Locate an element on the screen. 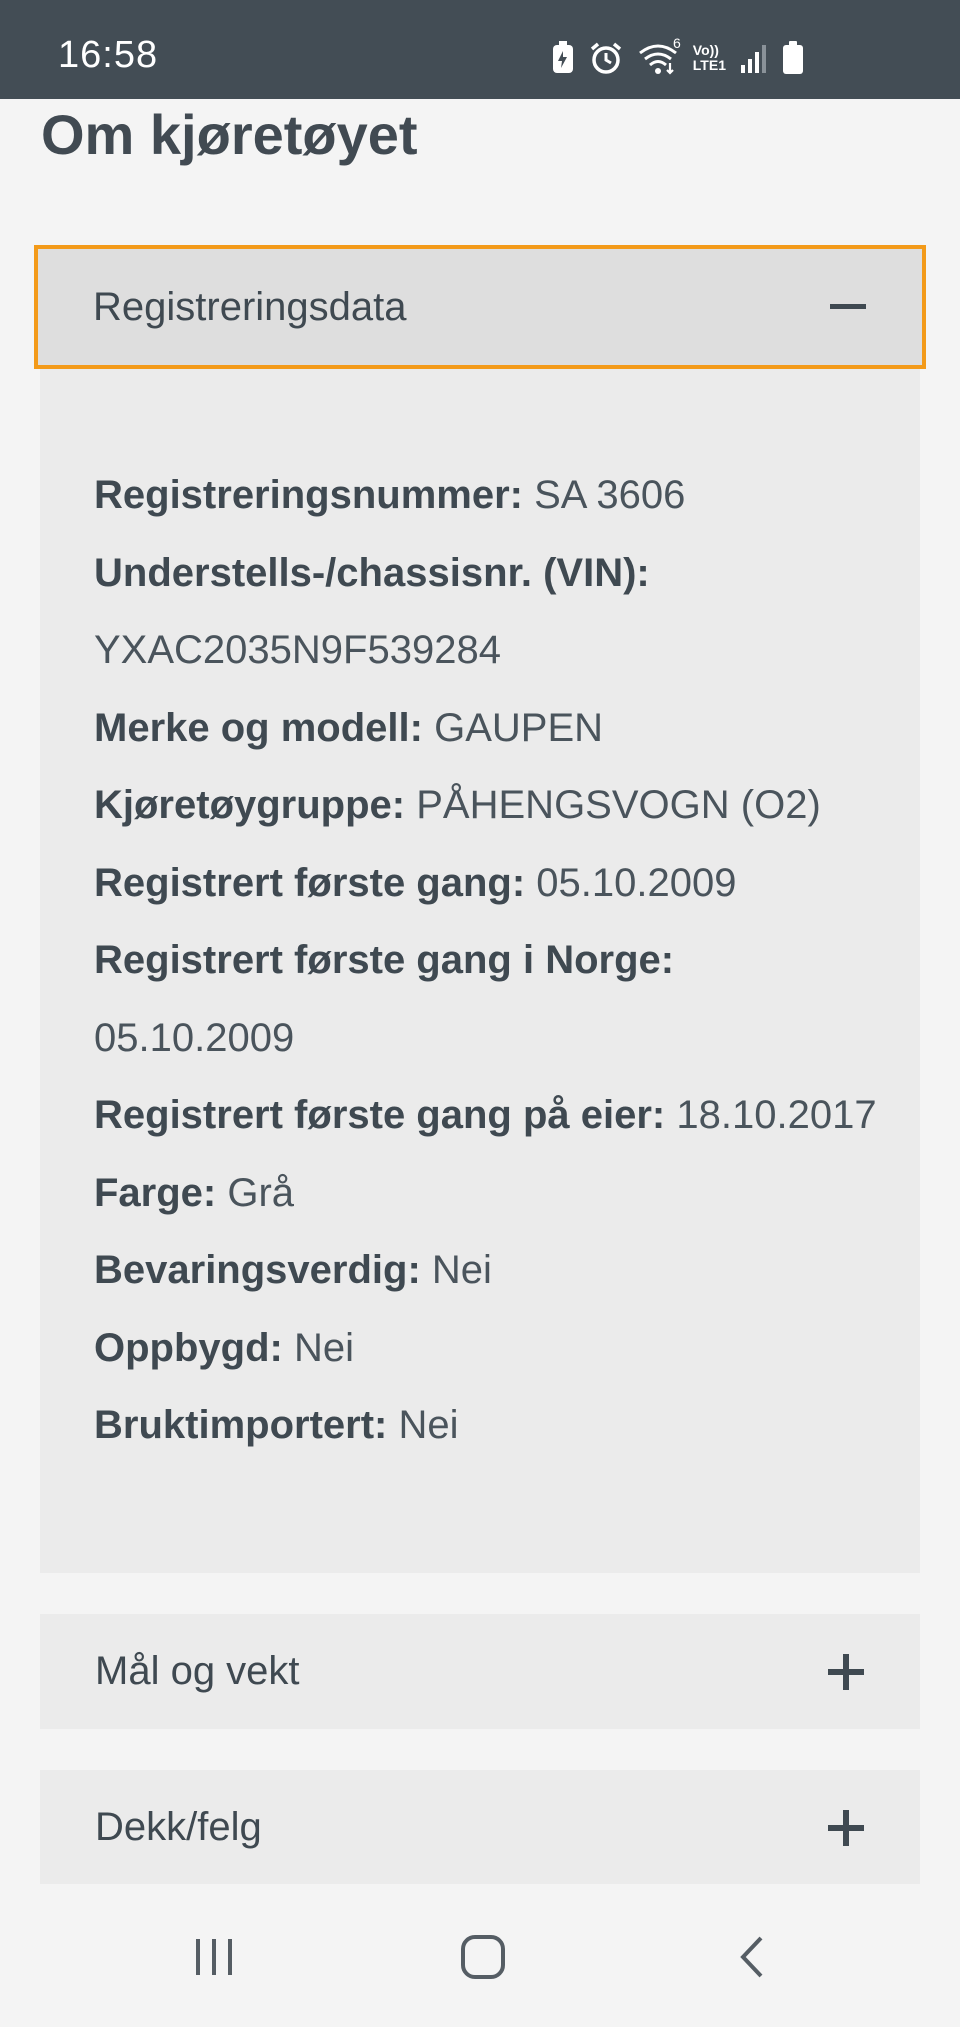 This screenshot has height=2027, width=960. detail-line: Registreringsnummer: SA 3606 is located at coordinates (494, 496).